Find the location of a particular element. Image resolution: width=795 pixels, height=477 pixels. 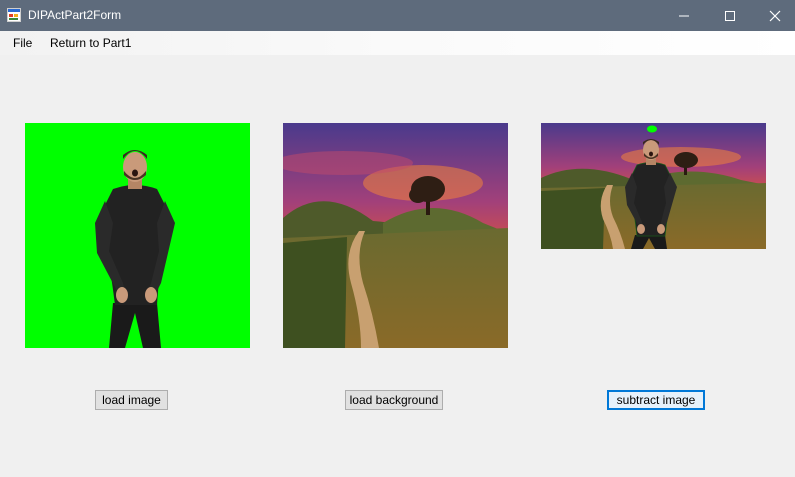

result-image-picturebox is located at coordinates (653, 186).